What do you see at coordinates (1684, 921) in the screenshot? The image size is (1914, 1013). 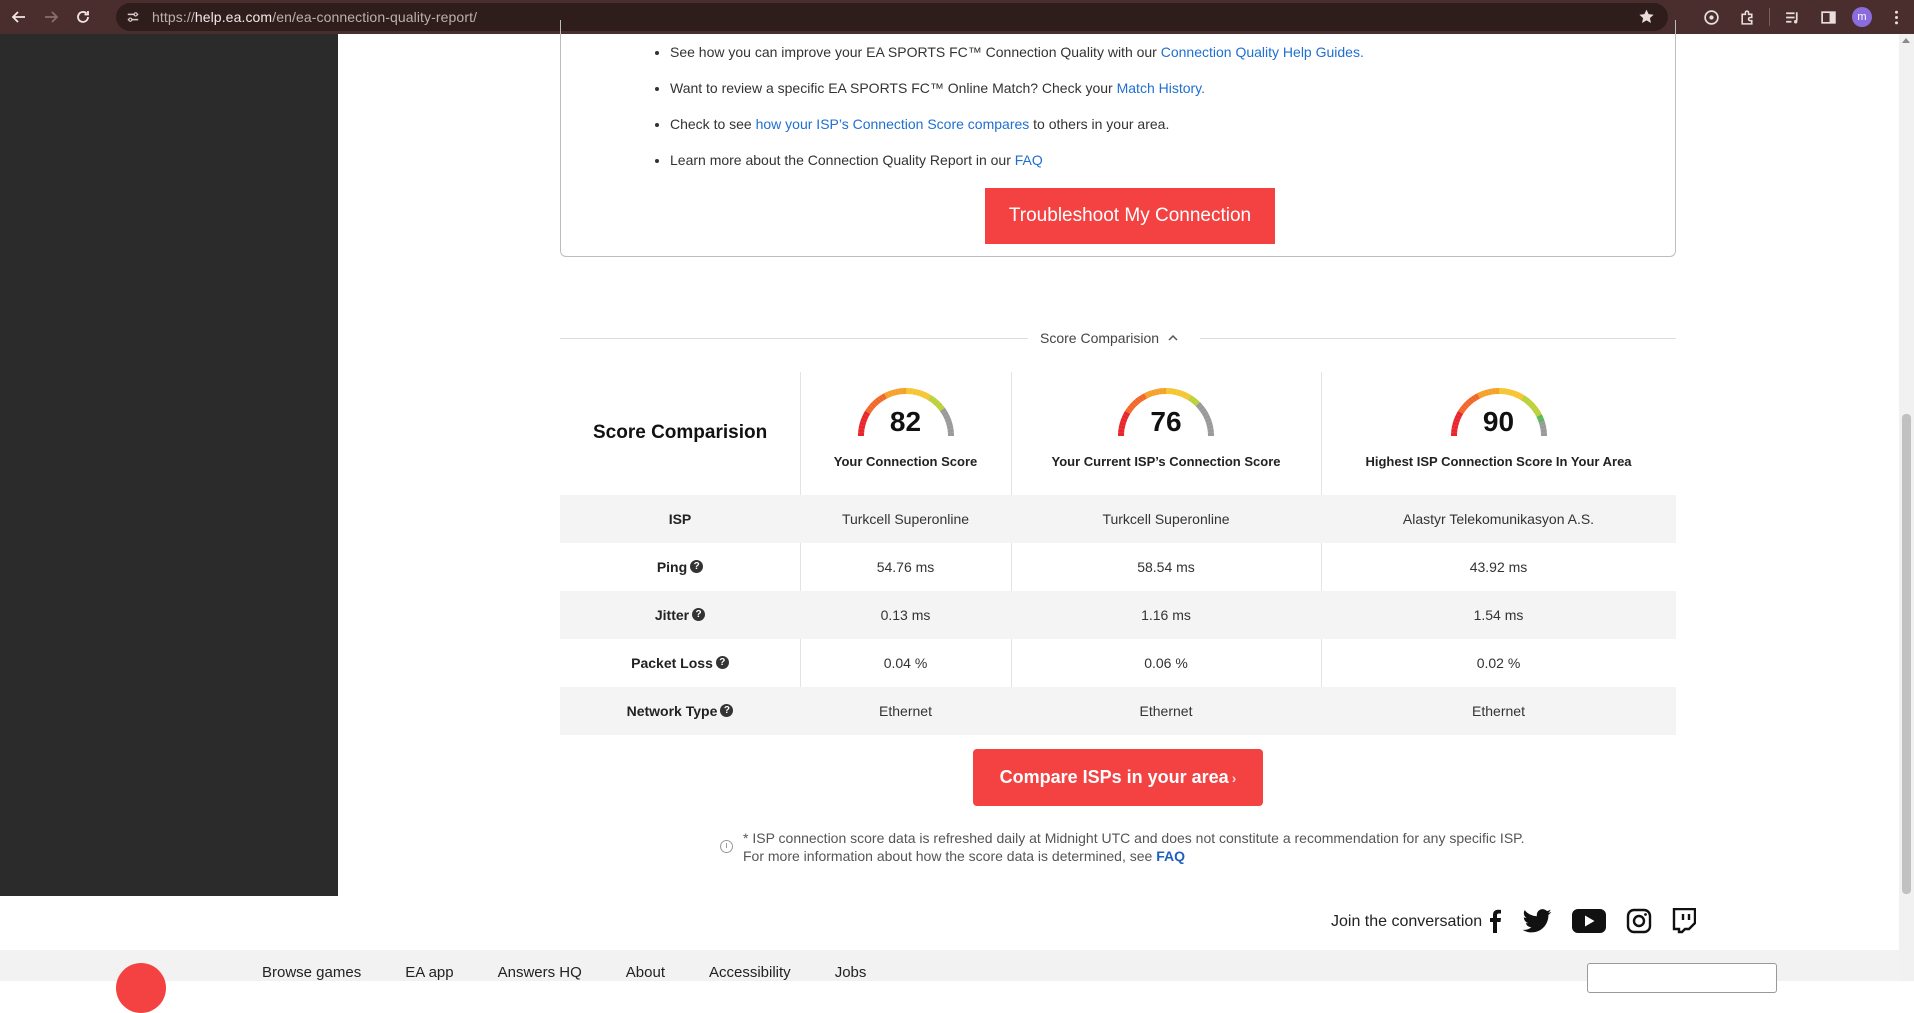 I see `twitch-icon` at bounding box center [1684, 921].